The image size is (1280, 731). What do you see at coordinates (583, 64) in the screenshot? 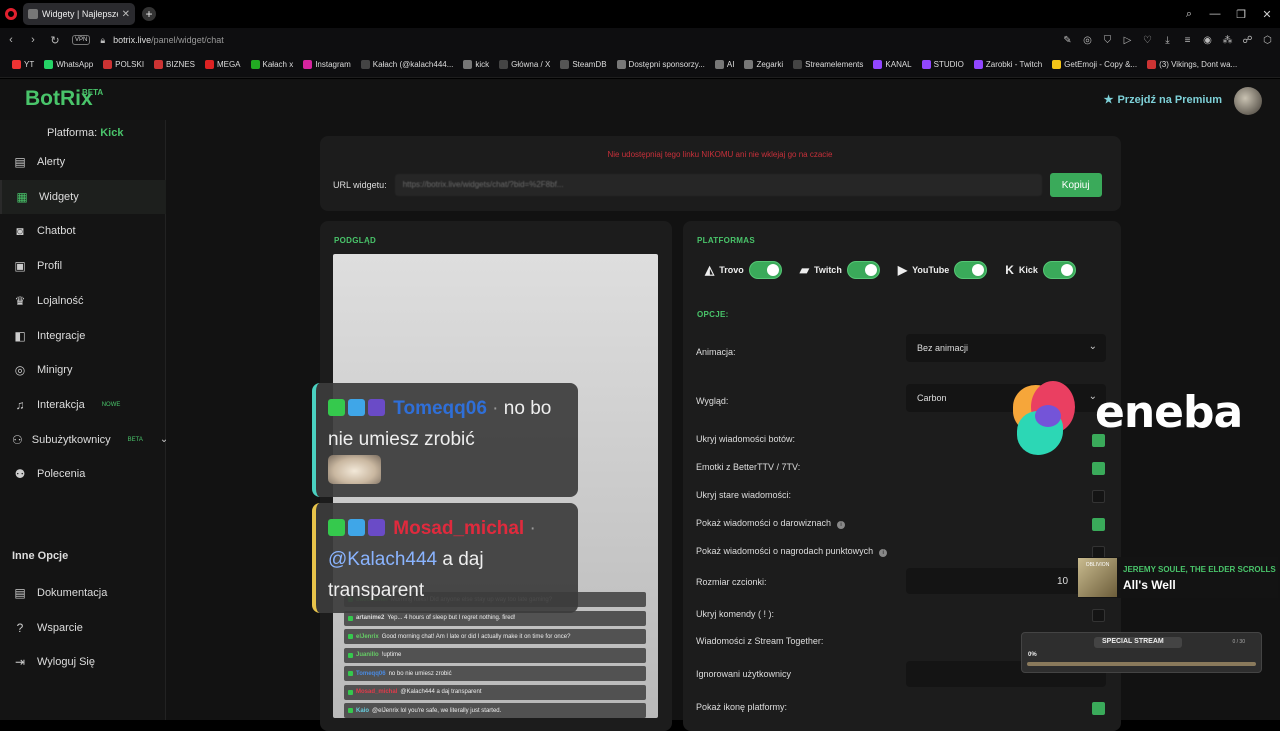
I see `bookmark-item: SteamDB` at bounding box center [583, 64].